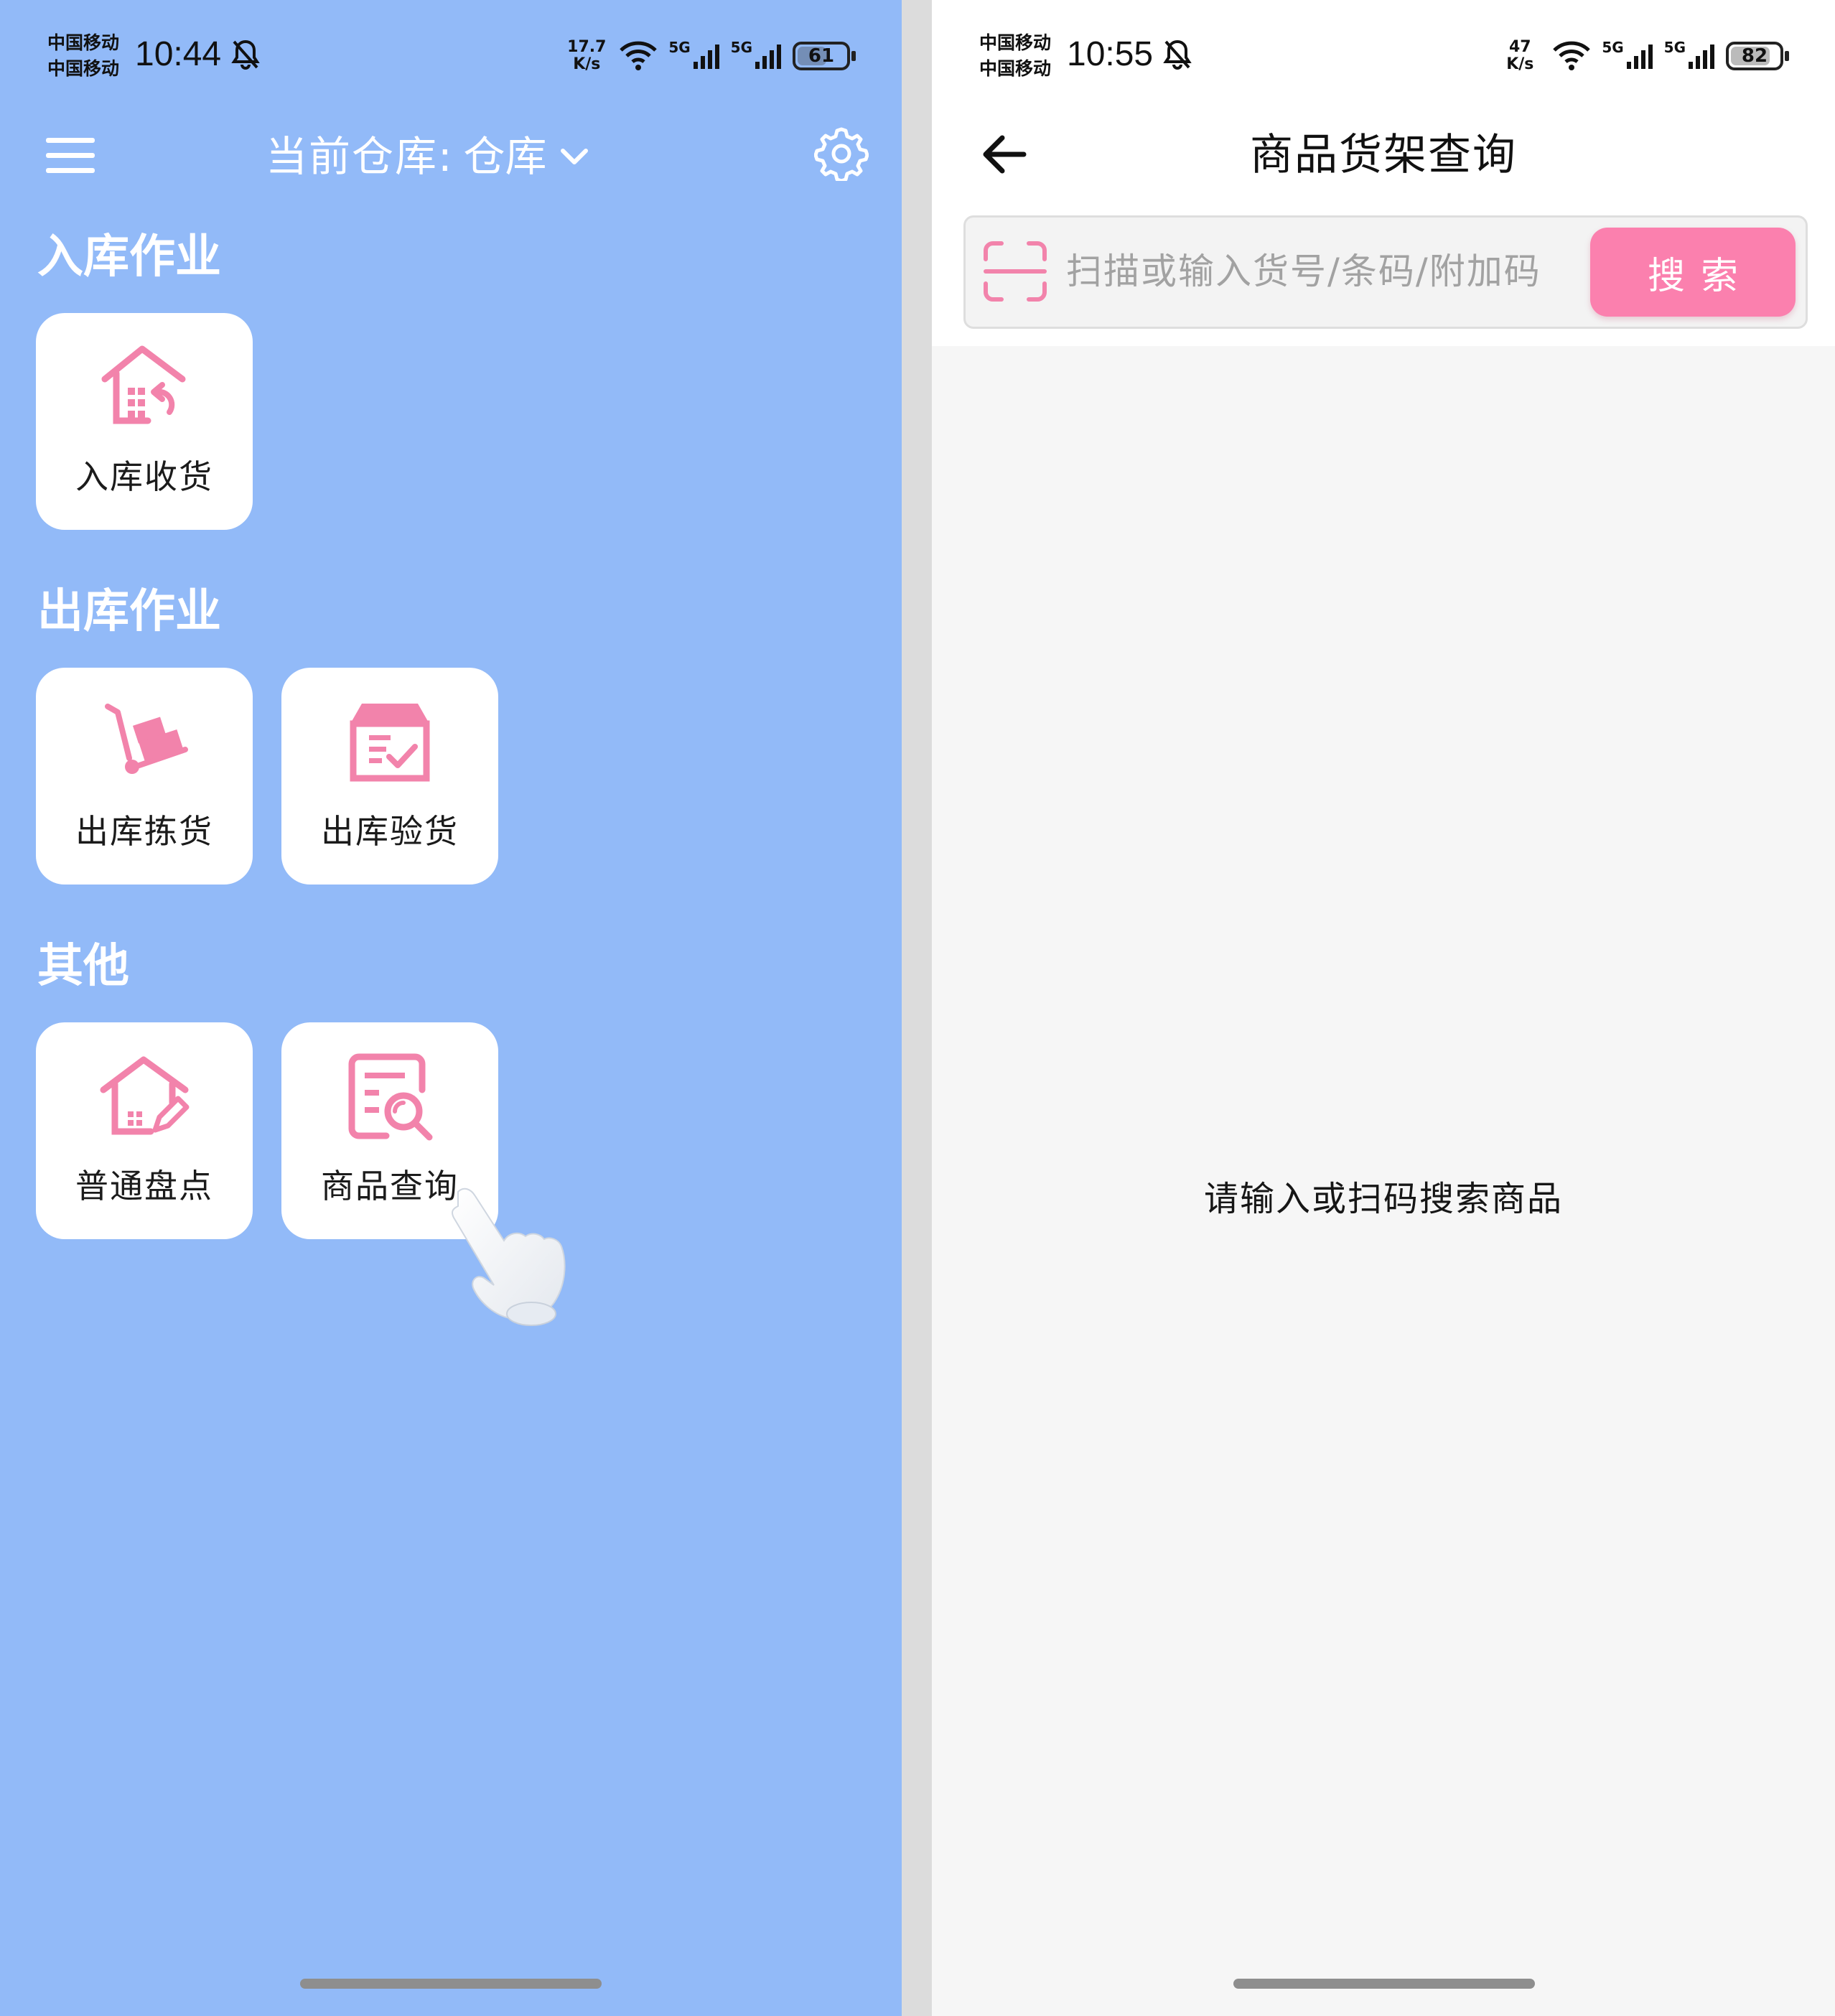 This screenshot has width=1835, height=2016. I want to click on battery-indicator: 61, so click(824, 56).